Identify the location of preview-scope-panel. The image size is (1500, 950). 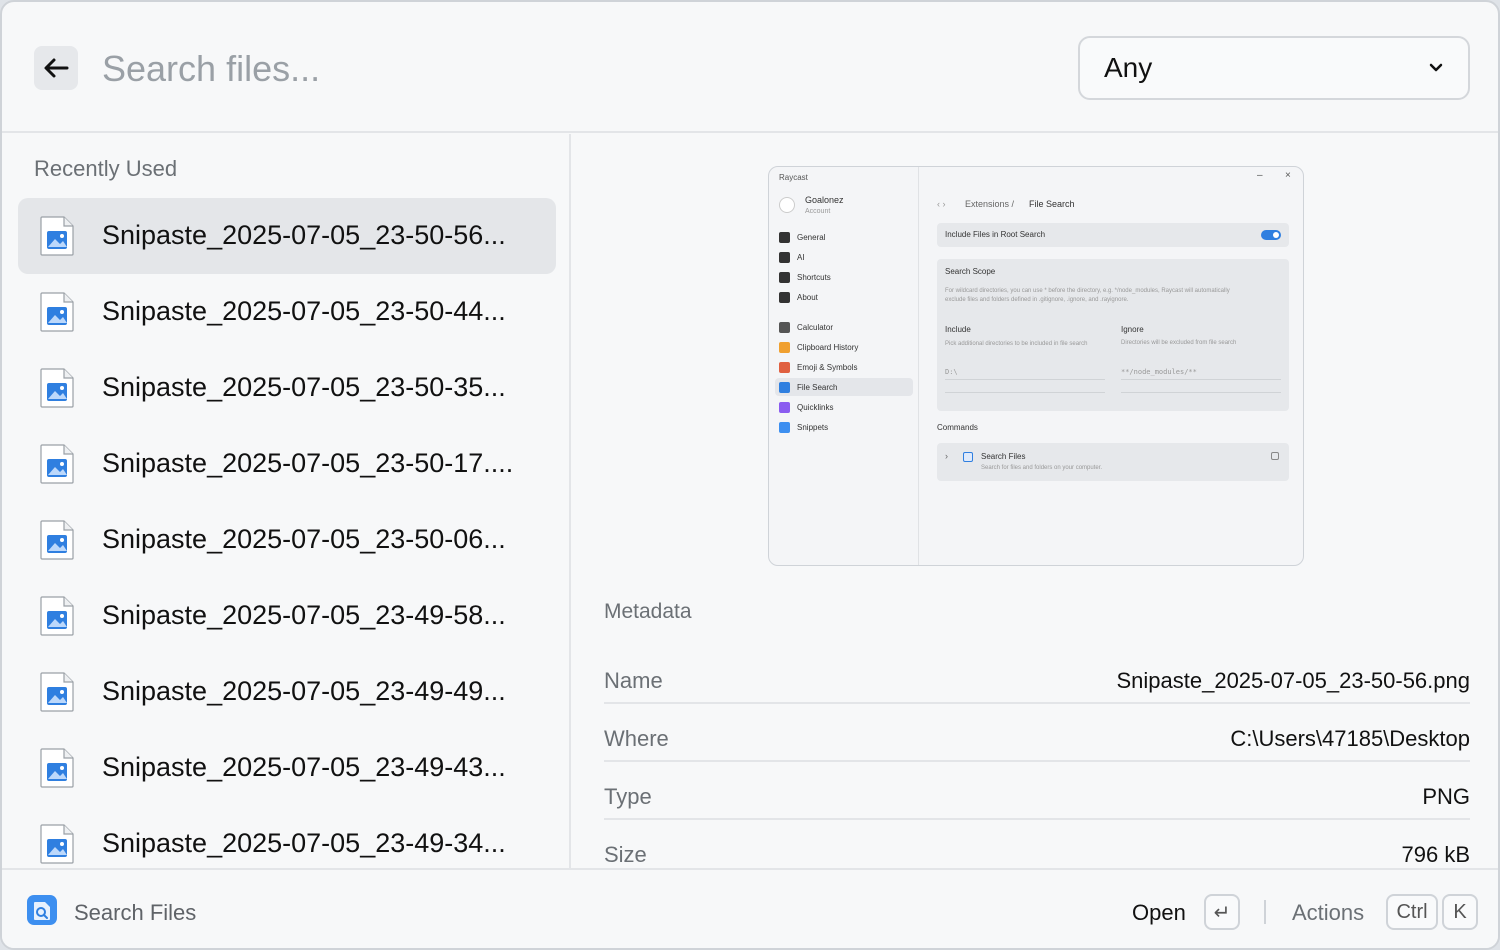
(1113, 335).